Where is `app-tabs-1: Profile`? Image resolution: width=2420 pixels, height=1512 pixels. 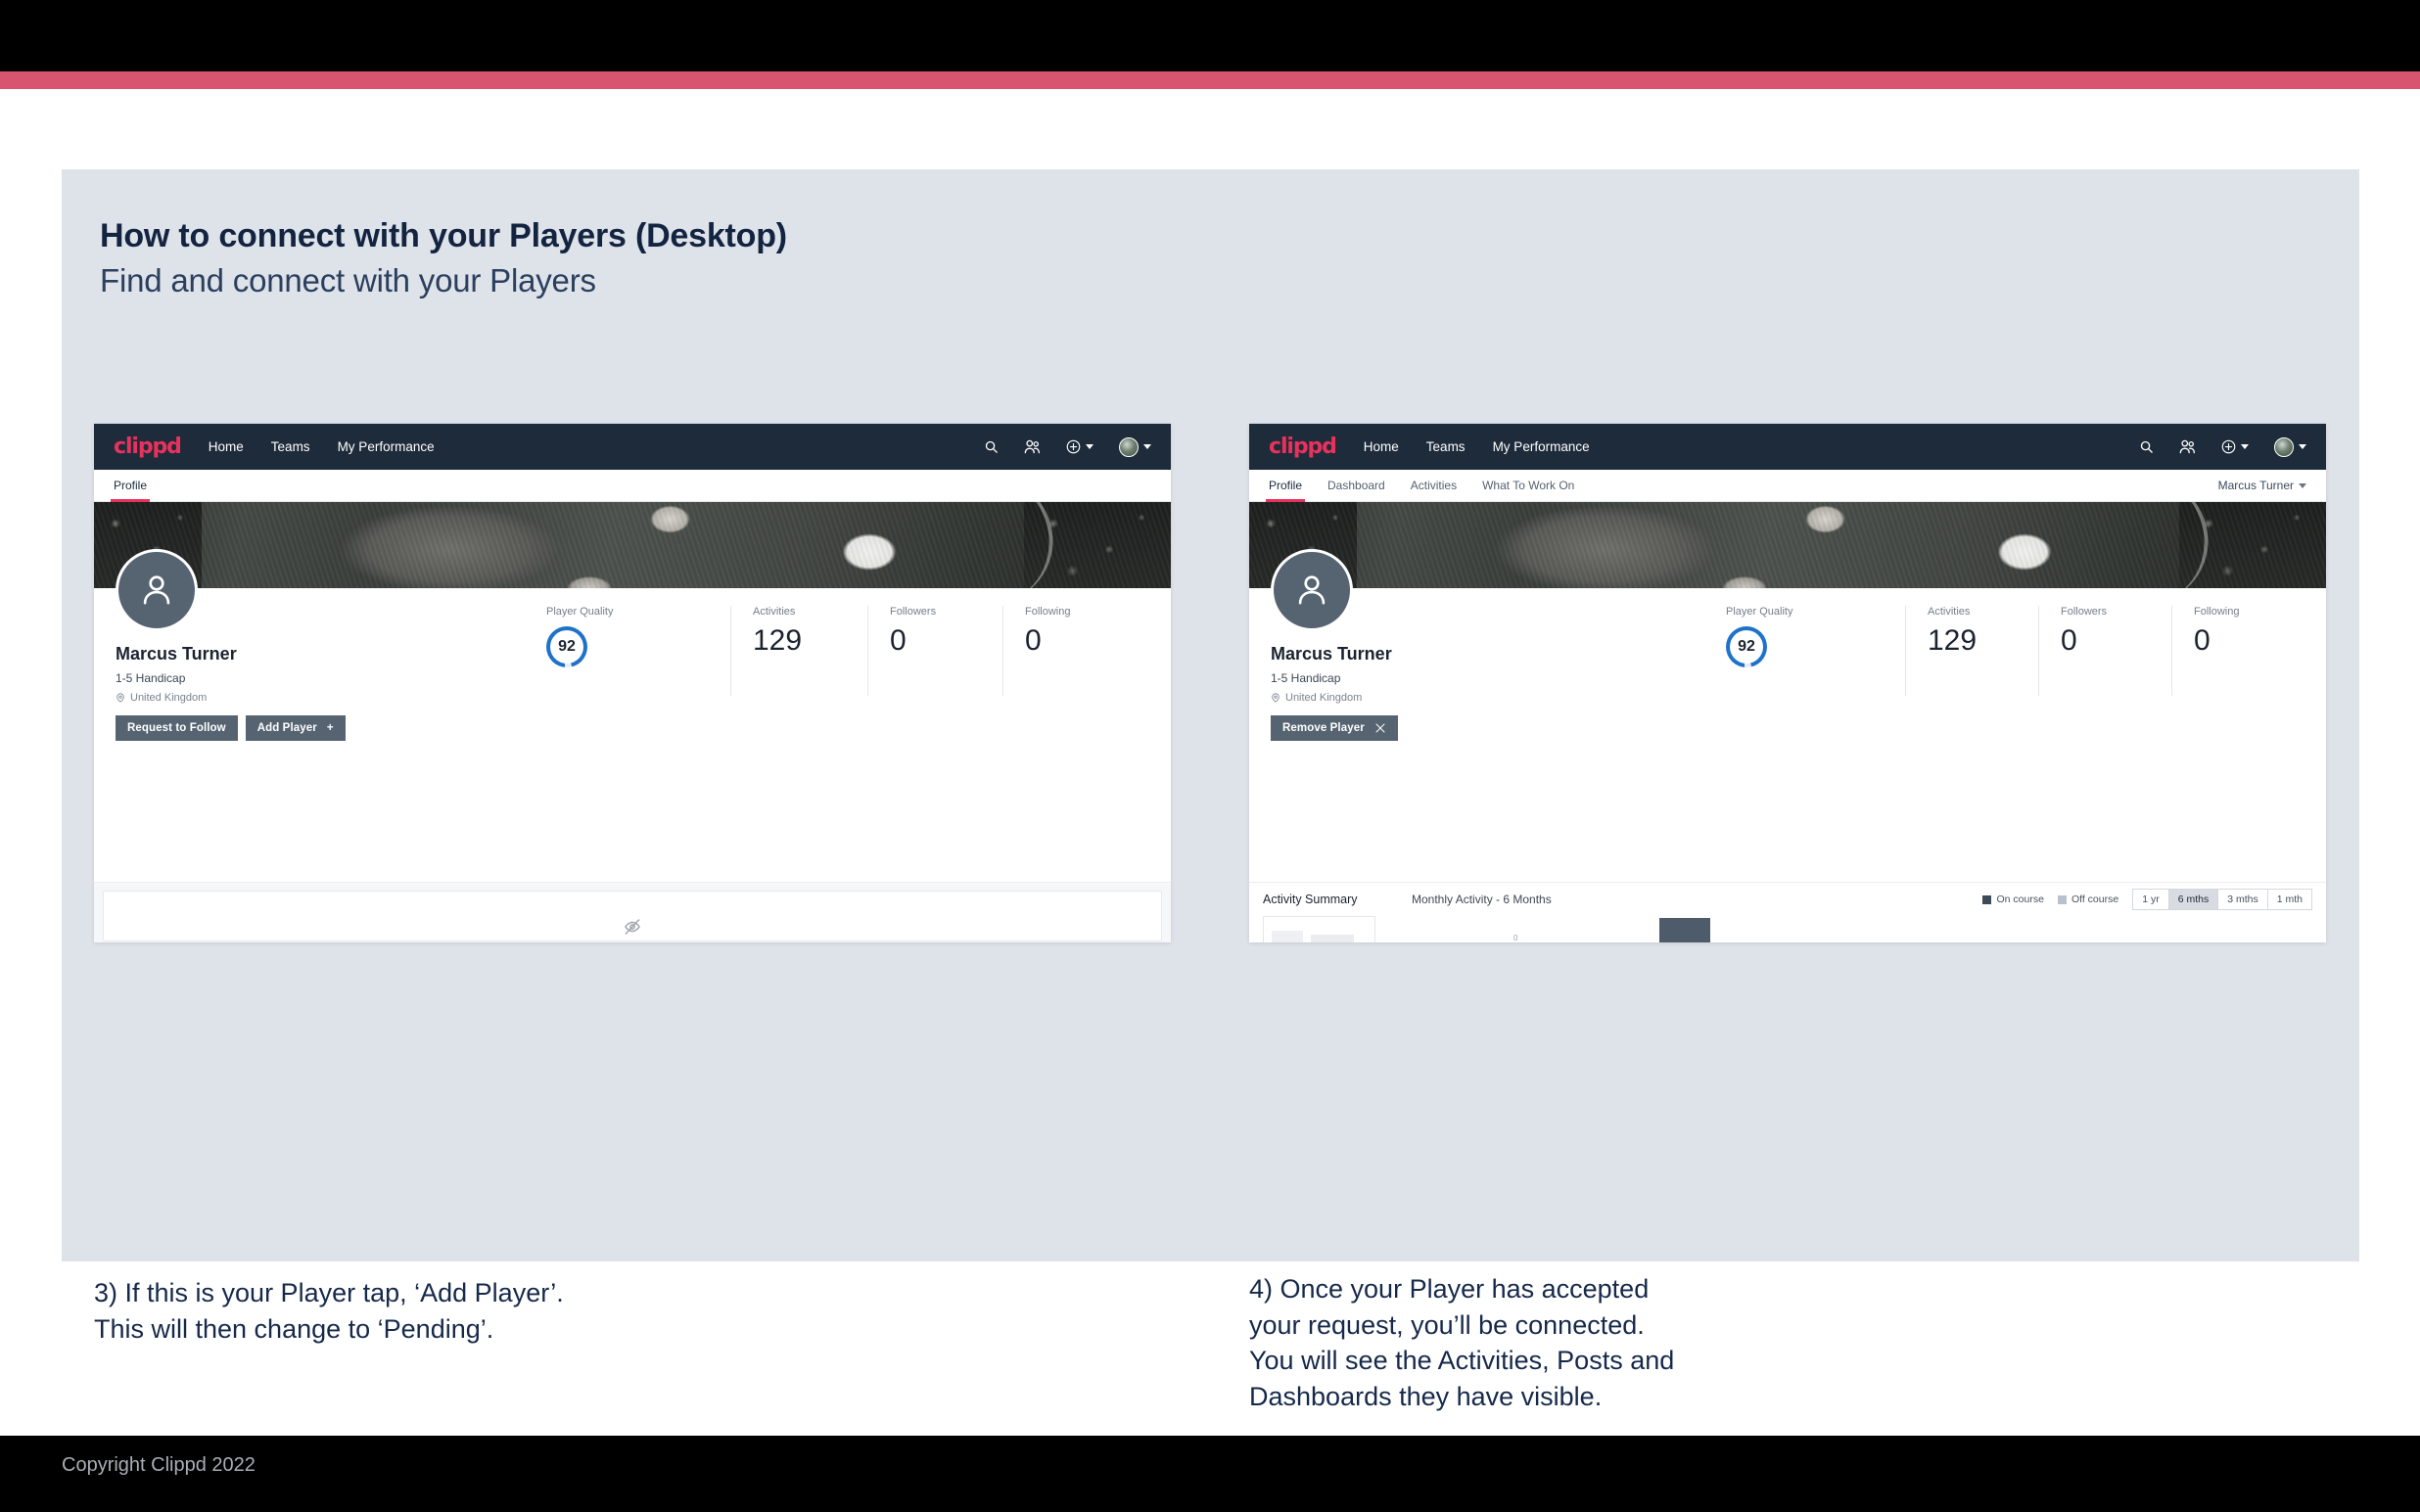
app-tabs-1: Profile is located at coordinates (632, 486).